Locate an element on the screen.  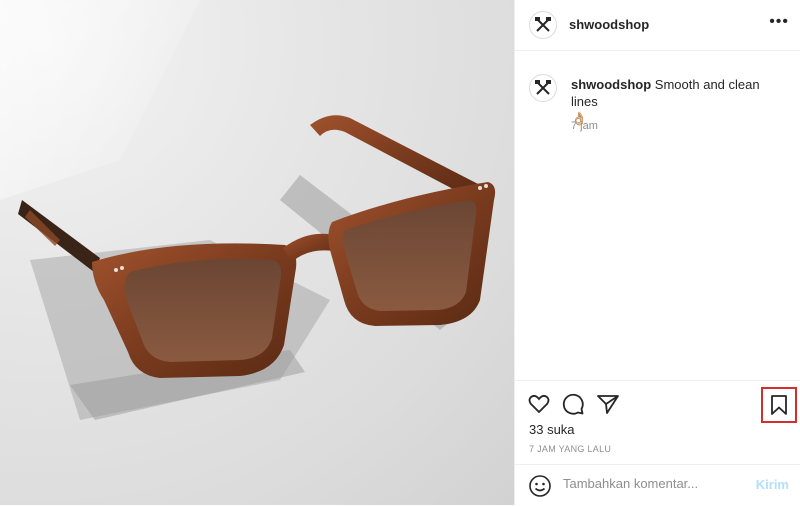
caption-time: 7 jam is located at coordinates (584, 126).